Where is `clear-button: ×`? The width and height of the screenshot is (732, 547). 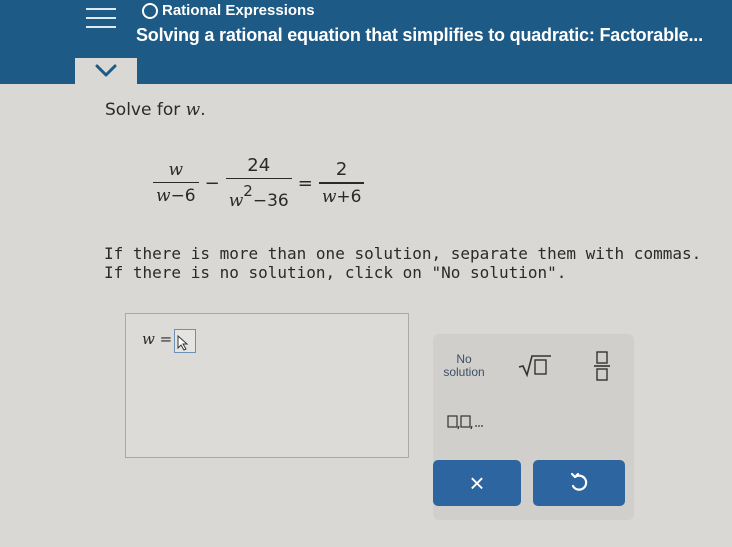
clear-button: × is located at coordinates (477, 483).